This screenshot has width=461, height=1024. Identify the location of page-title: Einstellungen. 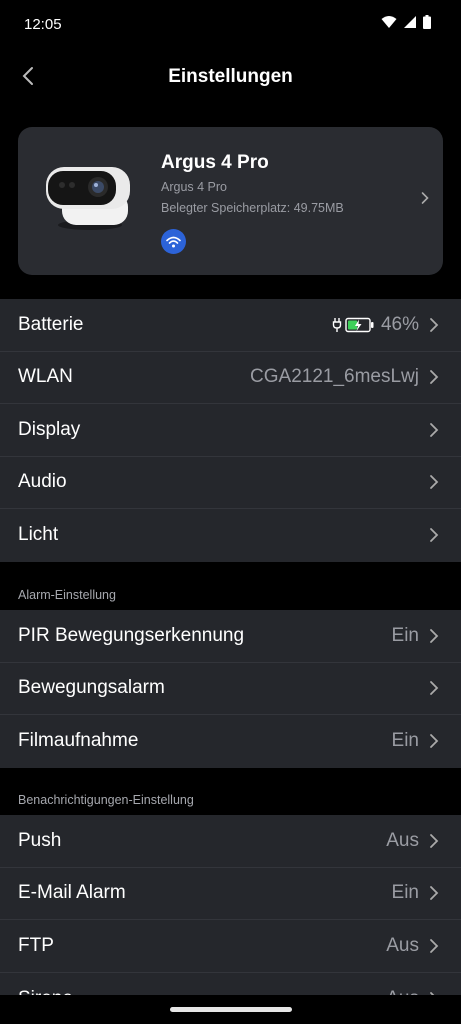
(230, 76).